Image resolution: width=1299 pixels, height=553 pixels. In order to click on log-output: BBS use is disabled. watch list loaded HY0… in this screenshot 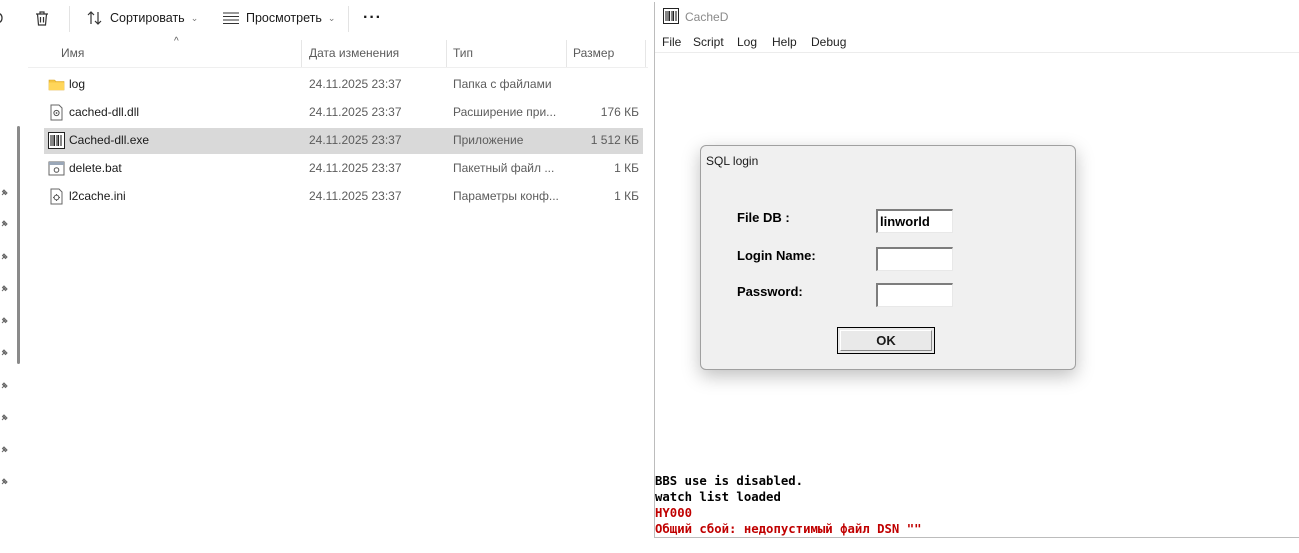, I will do `click(788, 505)`.